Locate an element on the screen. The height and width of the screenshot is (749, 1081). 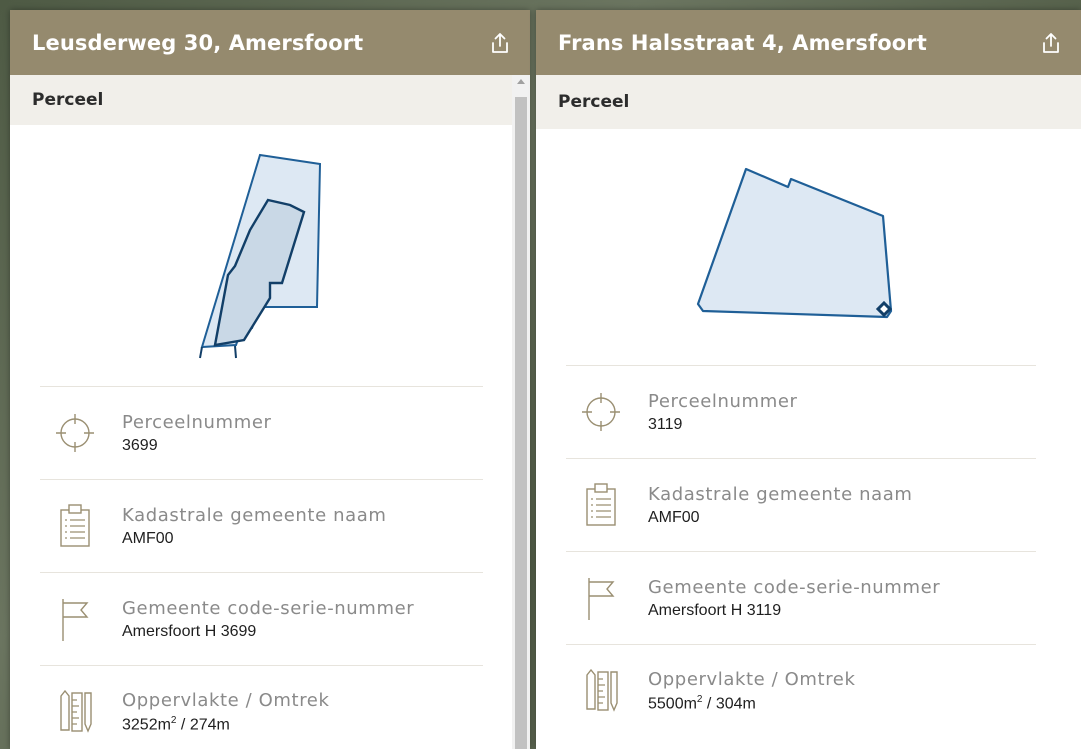
panel-header: Leusderweg 30, Amersfoort is located at coordinates (270, 42).